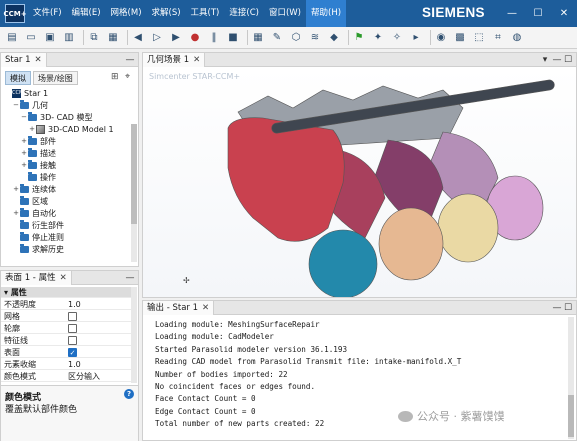  Describe the element at coordinates (94, 37) in the screenshot. I see `copy-icon: ⧉` at that location.